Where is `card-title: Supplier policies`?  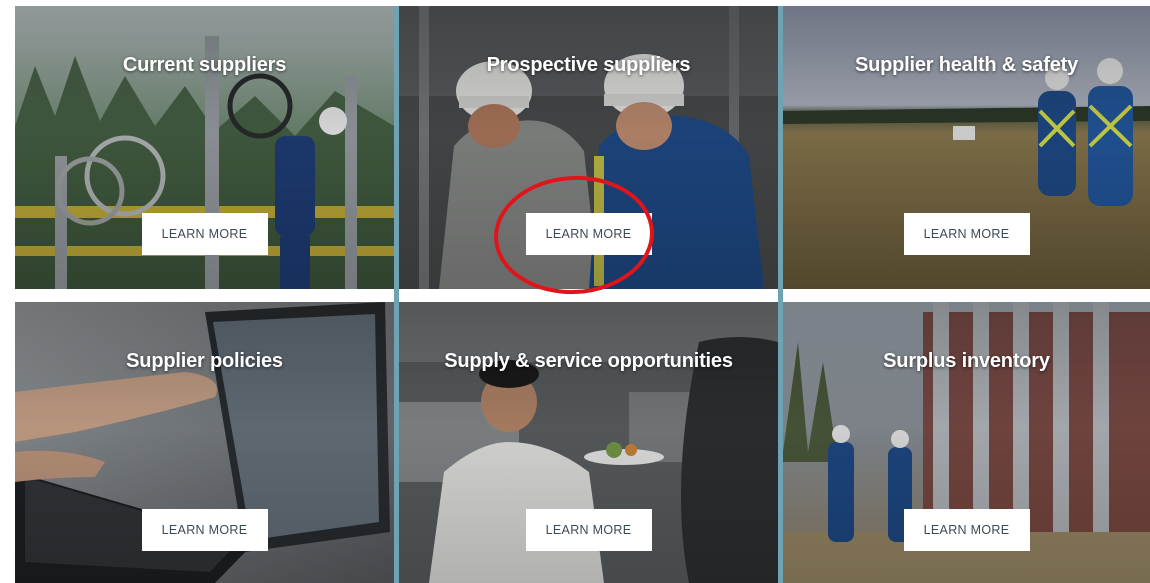
card-title: Supplier policies is located at coordinates (204, 361).